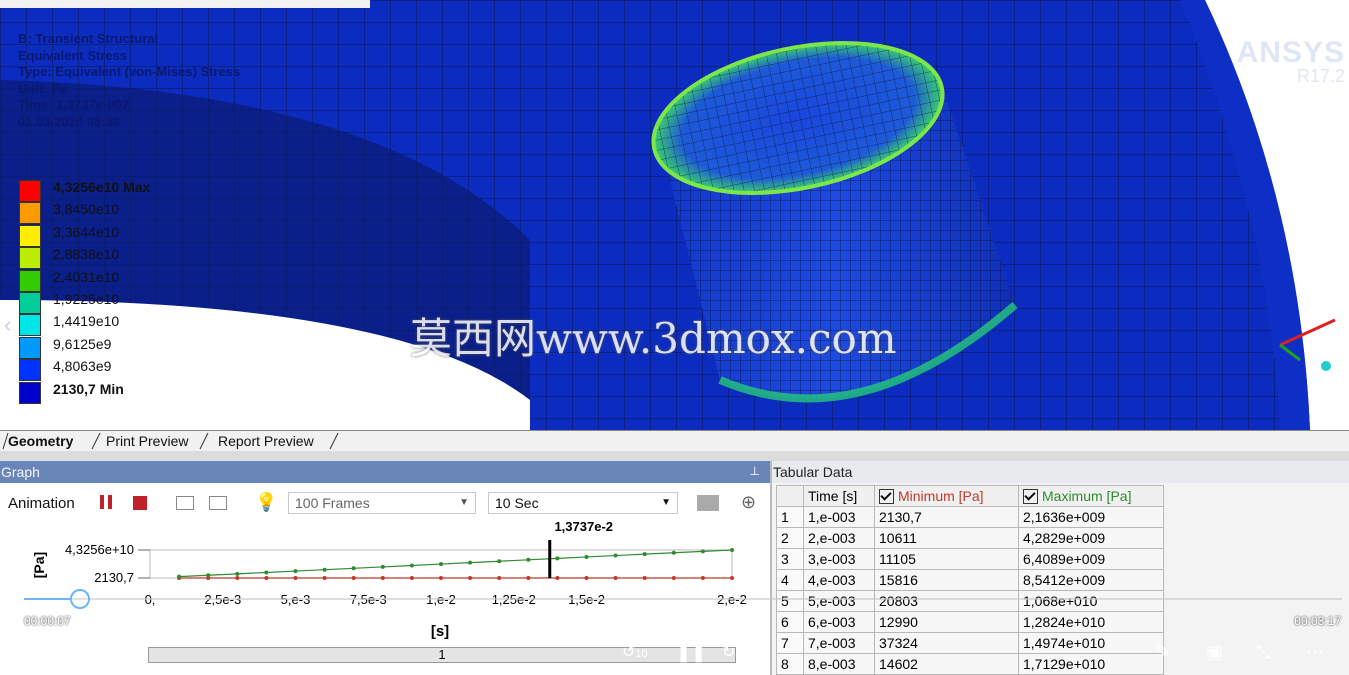 The width and height of the screenshot is (1349, 675). I want to click on frames-select: 100 Frames ▼, so click(382, 503).